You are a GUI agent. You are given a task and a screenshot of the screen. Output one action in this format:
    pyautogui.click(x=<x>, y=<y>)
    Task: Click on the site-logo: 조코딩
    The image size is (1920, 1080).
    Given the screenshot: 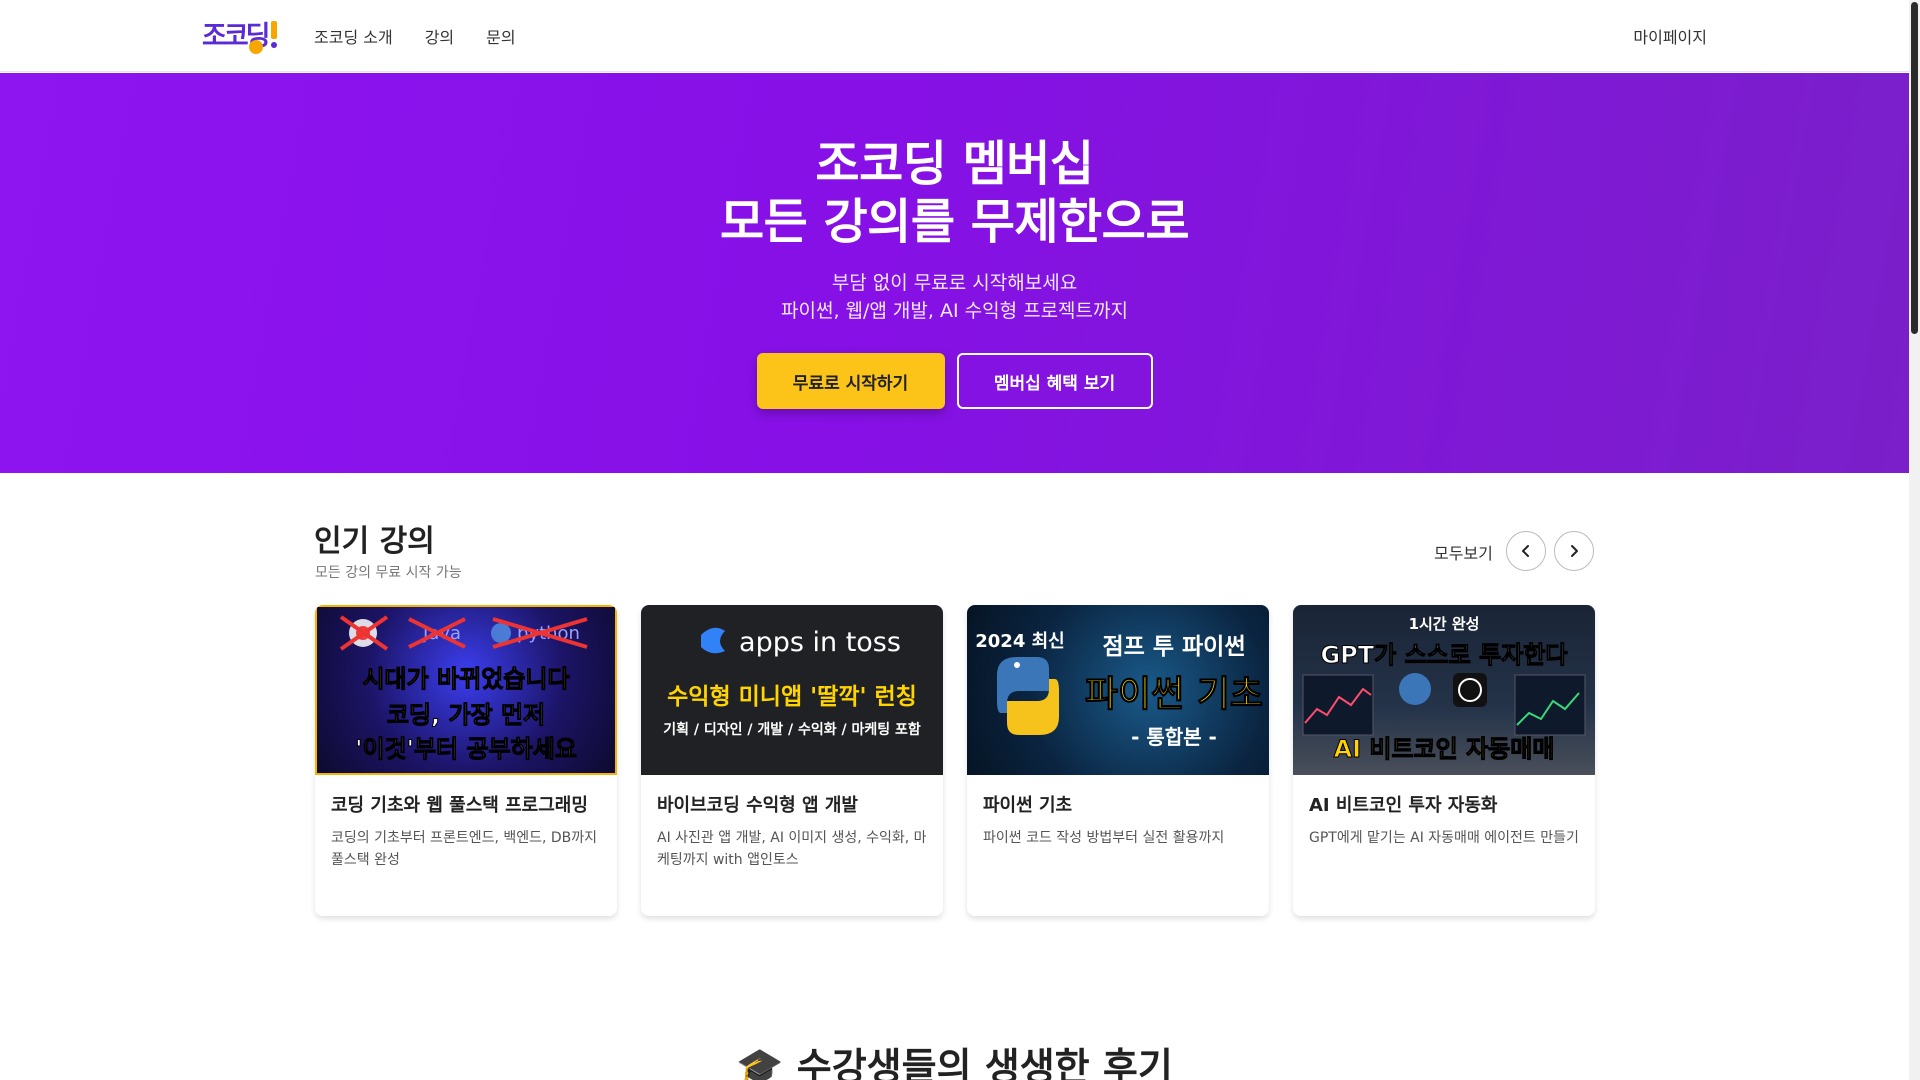 What is the action you would take?
    pyautogui.click(x=243, y=36)
    